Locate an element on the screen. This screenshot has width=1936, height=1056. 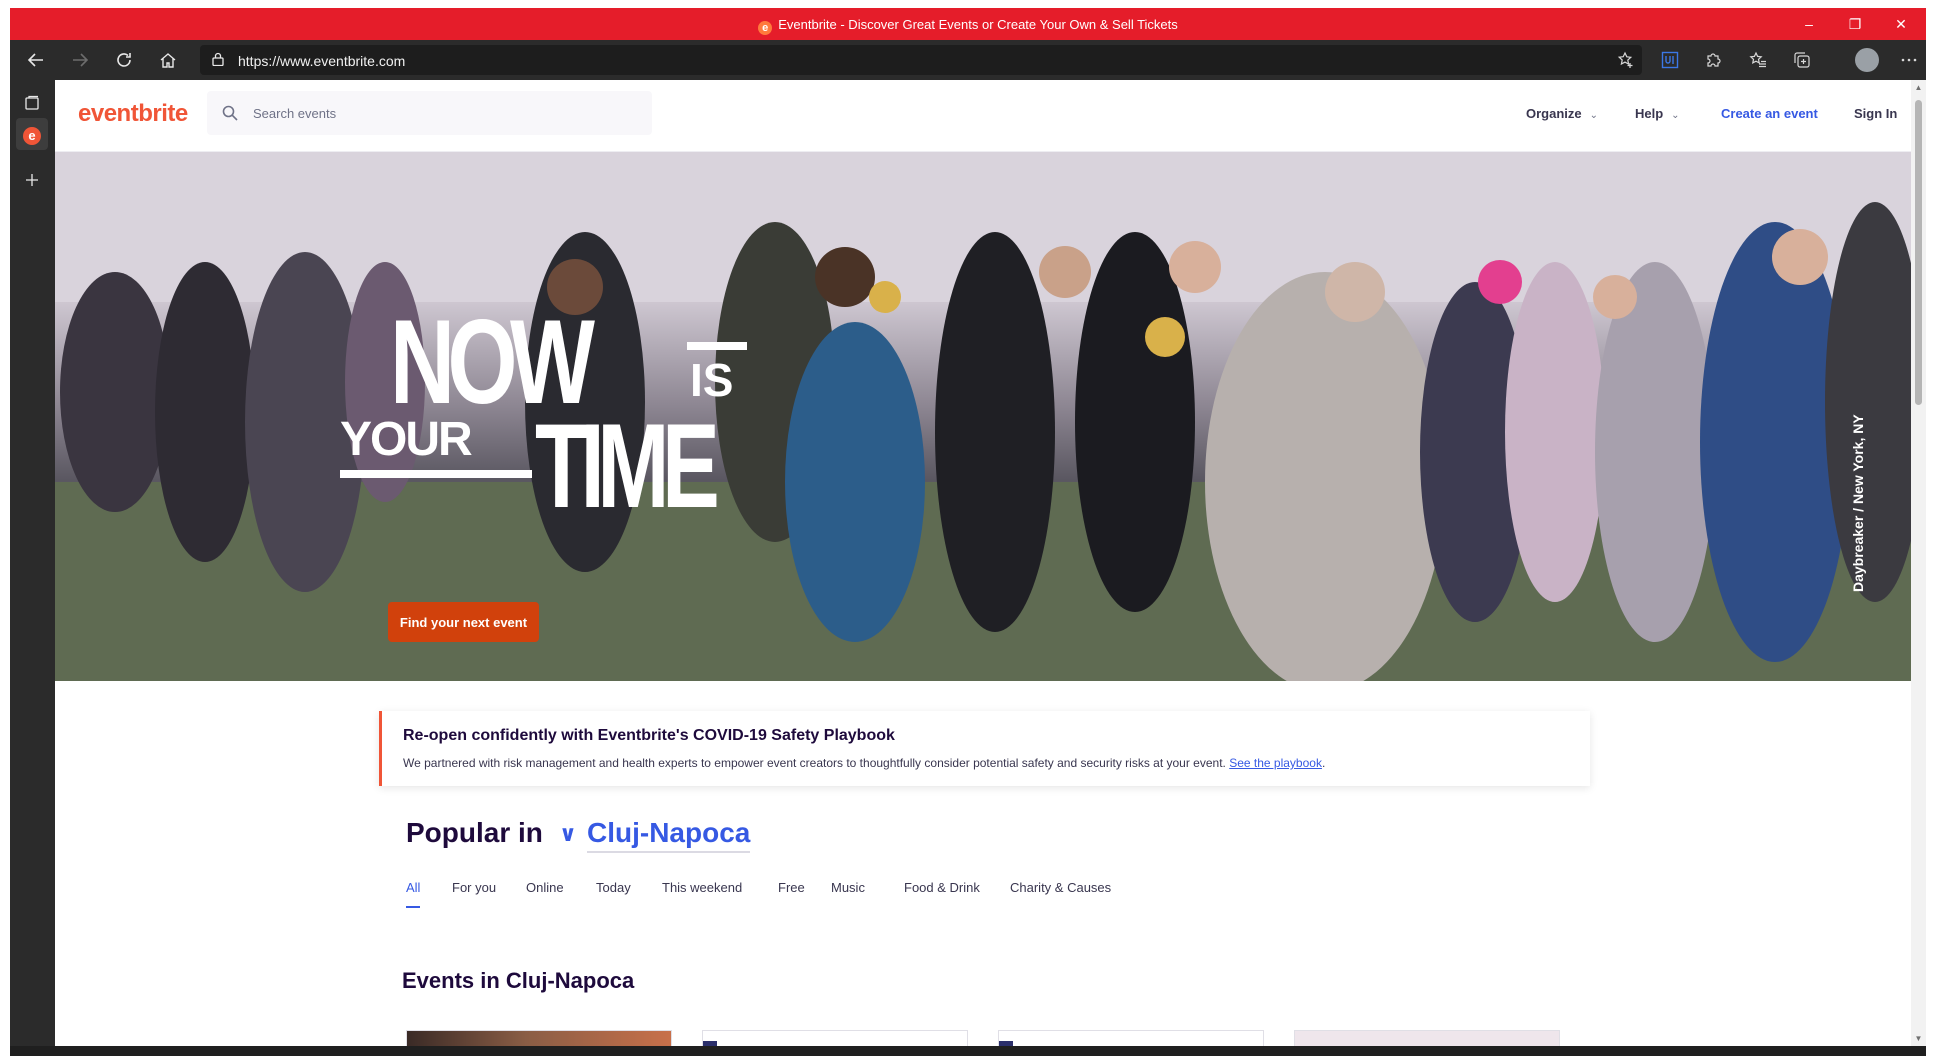
ellipsis-icon is located at coordinates (1909, 60).